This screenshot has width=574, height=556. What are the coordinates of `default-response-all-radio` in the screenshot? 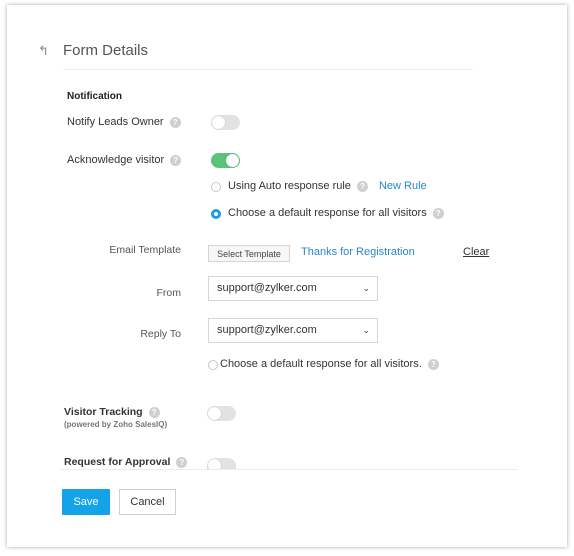 It's located at (213, 365).